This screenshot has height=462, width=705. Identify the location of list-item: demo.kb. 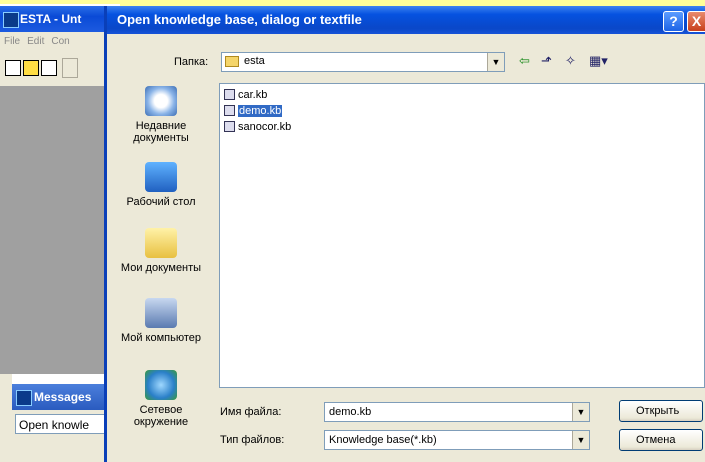
(253, 111).